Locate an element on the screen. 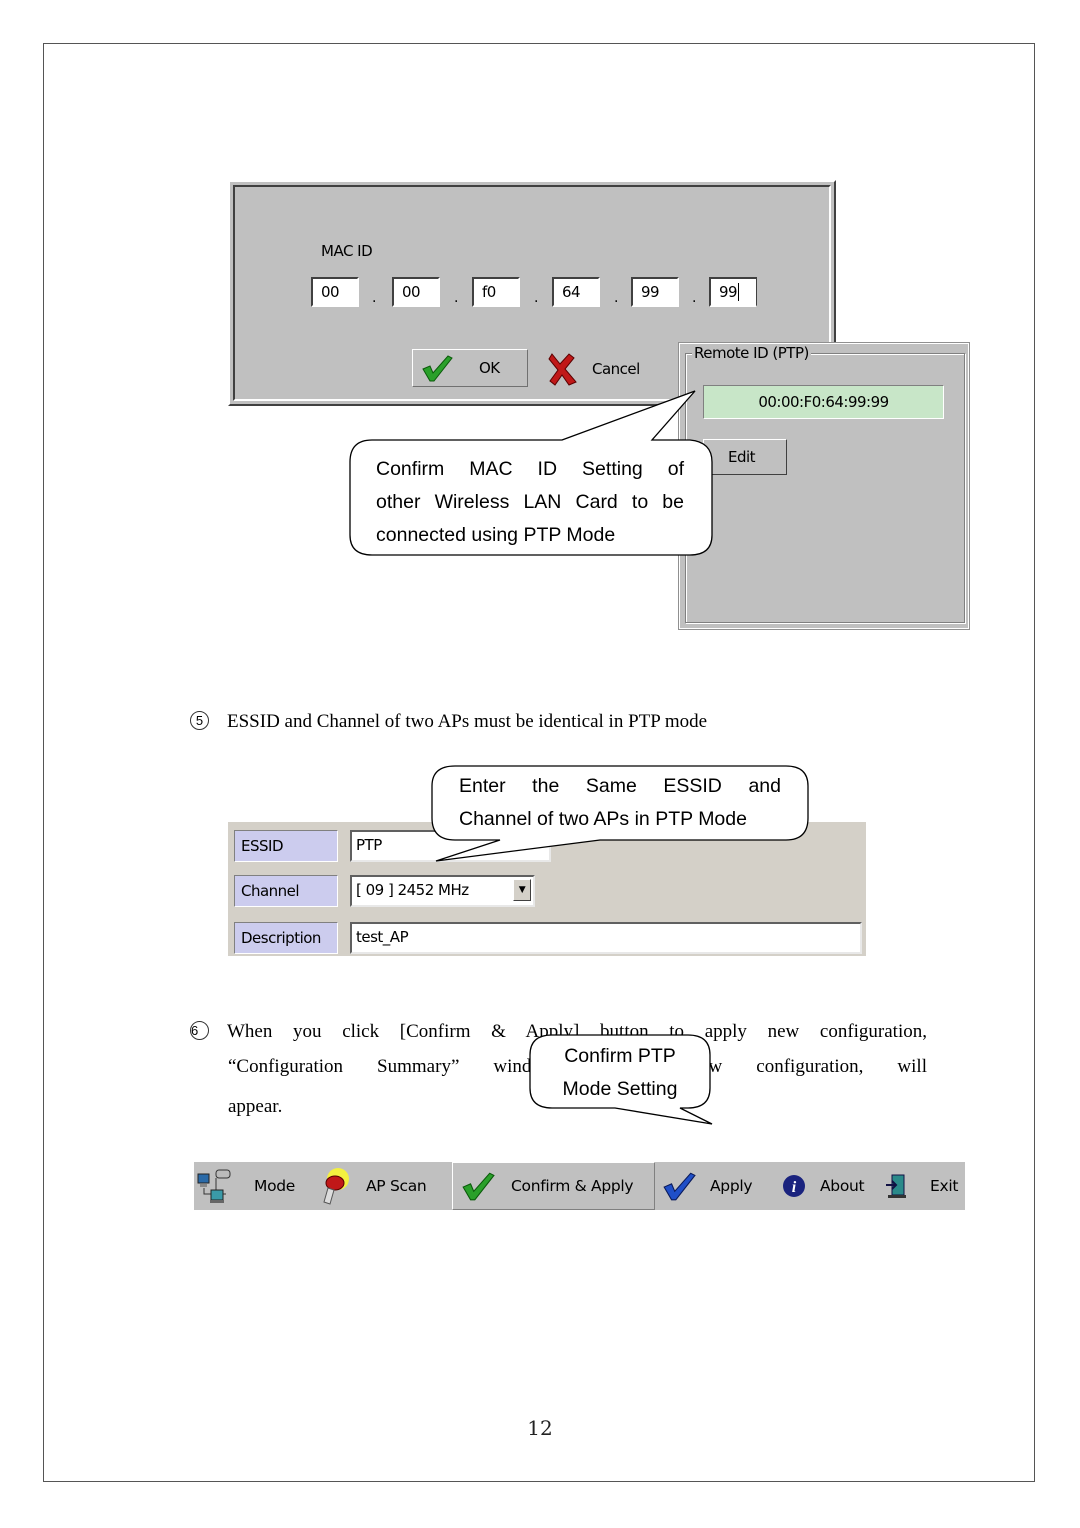 The image size is (1080, 1528). description-input: test_AP is located at coordinates (606, 938).